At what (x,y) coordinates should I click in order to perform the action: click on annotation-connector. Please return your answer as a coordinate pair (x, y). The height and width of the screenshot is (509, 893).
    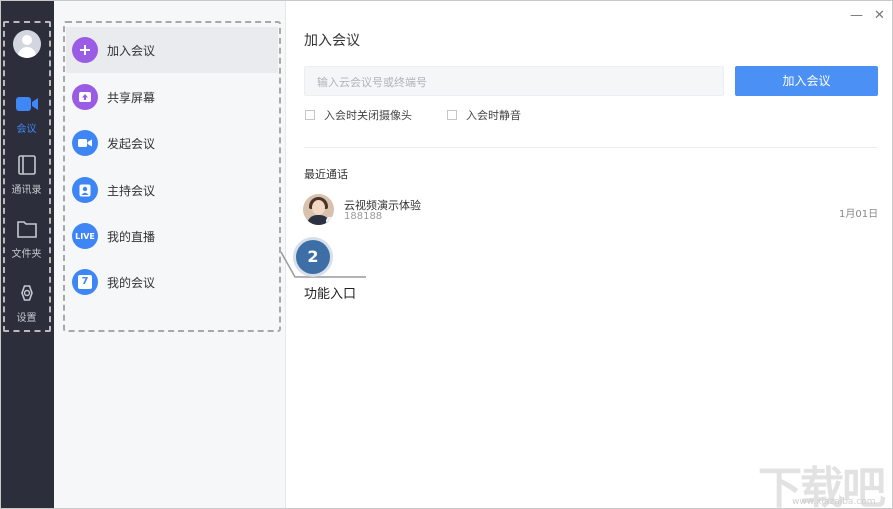
    Looking at the image, I should click on (323, 264).